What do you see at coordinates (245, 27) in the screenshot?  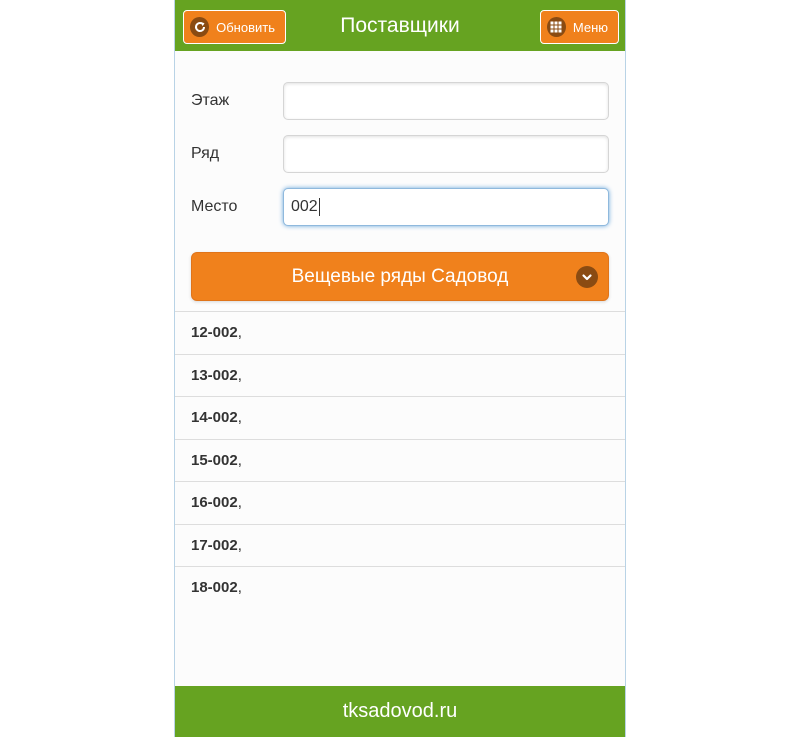 I see `refresh-label: Обновить` at bounding box center [245, 27].